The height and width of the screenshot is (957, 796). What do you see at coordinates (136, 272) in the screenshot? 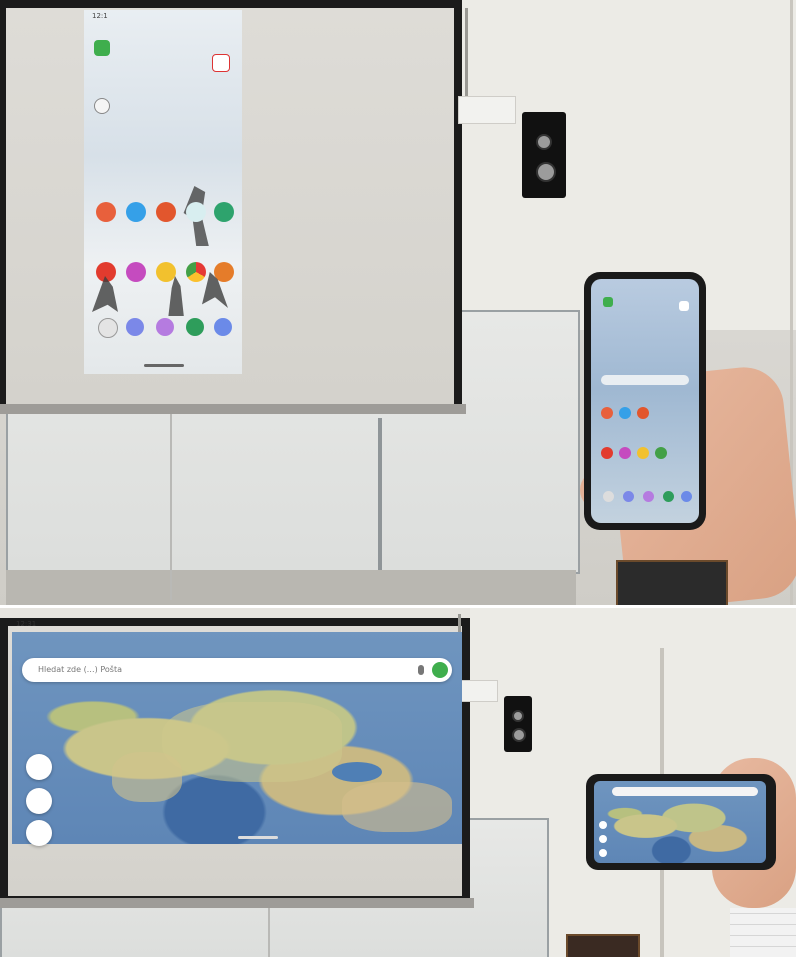
I see `instagram-icon` at bounding box center [136, 272].